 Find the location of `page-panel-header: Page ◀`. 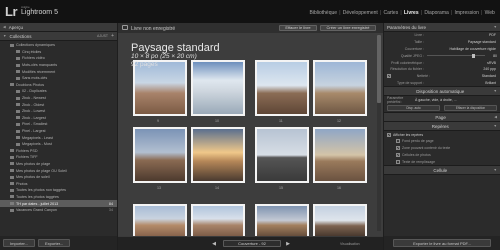

page-panel-header: Page ◀ is located at coordinates (442, 118).